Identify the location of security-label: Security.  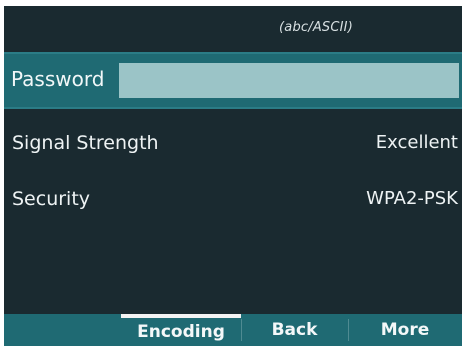
(51, 199).